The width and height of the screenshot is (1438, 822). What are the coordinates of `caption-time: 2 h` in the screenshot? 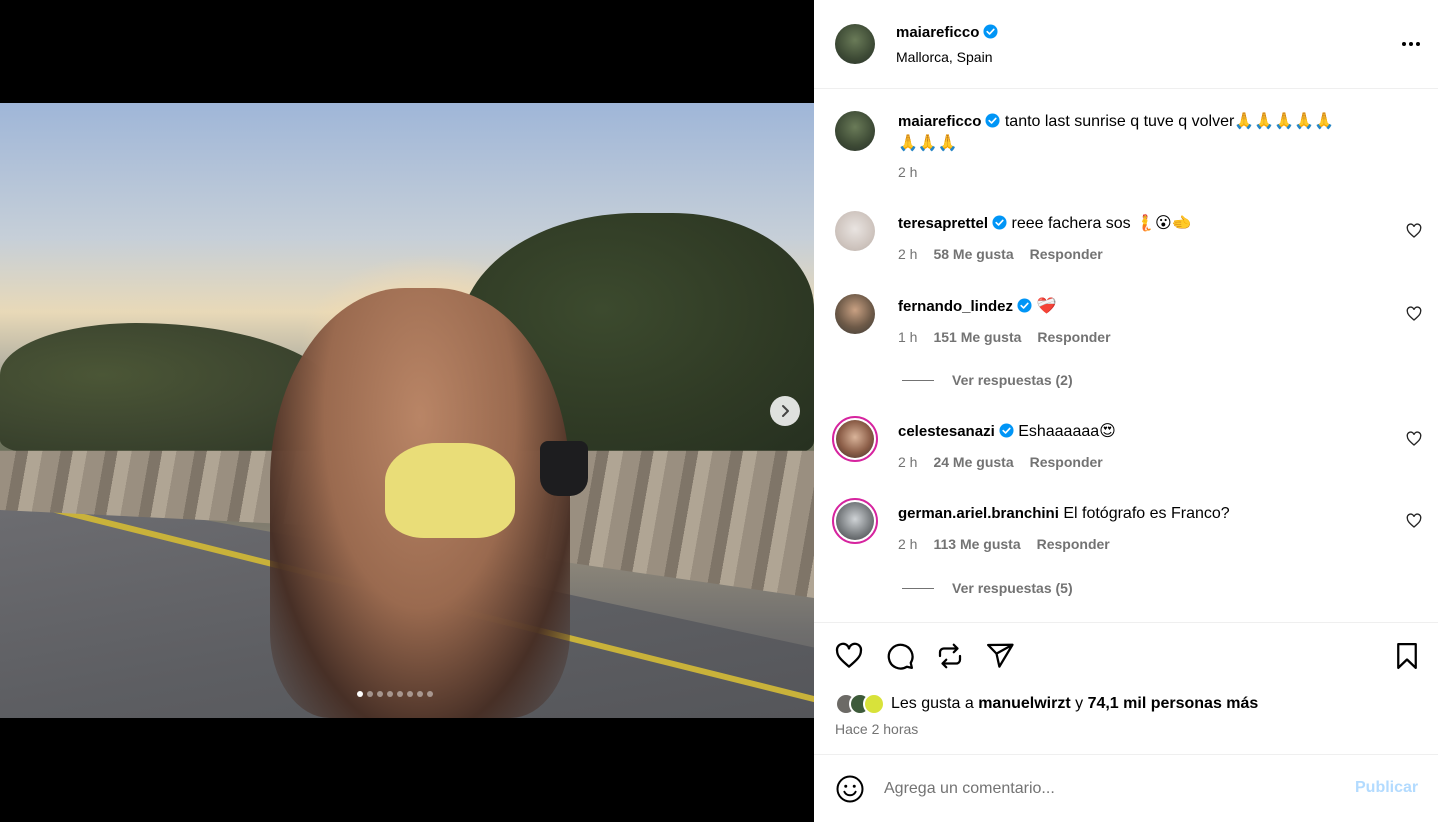 It's located at (907, 172).